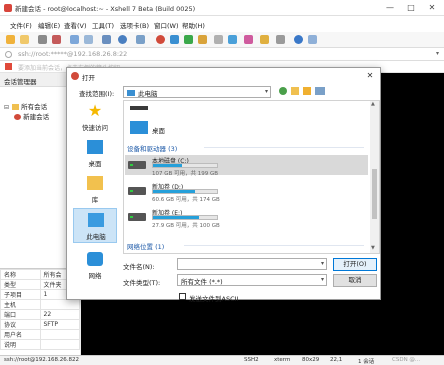  What do you see at coordinates (252, 280) in the screenshot?
I see `filetype-select: 所有文件 (*.*) ▾` at bounding box center [252, 280].